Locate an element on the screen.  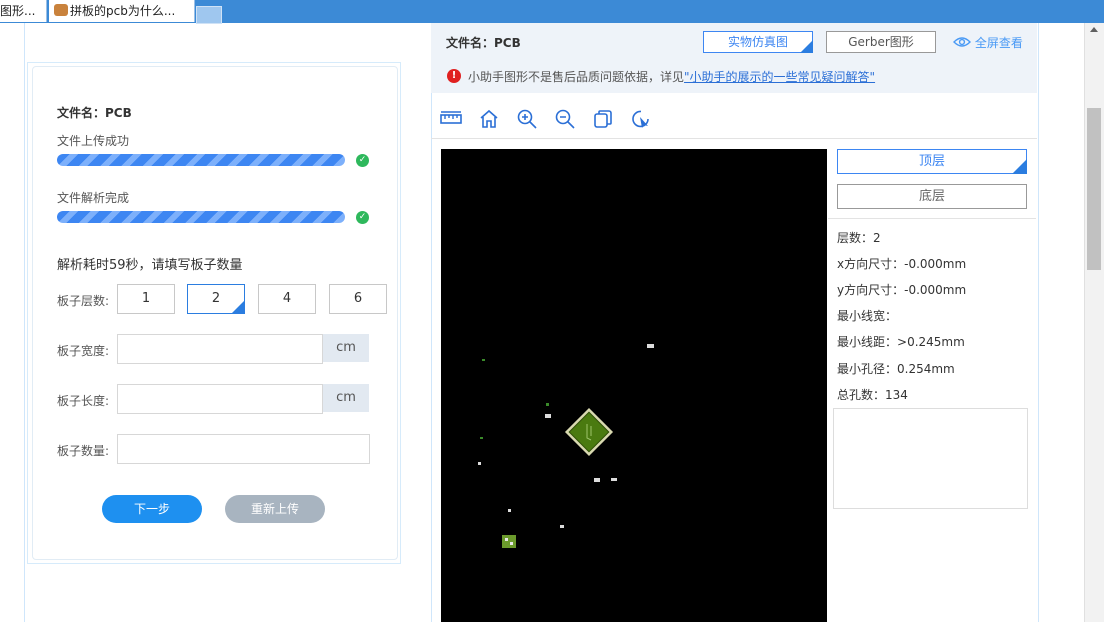
copy-icon is located at coordinates (603, 119).